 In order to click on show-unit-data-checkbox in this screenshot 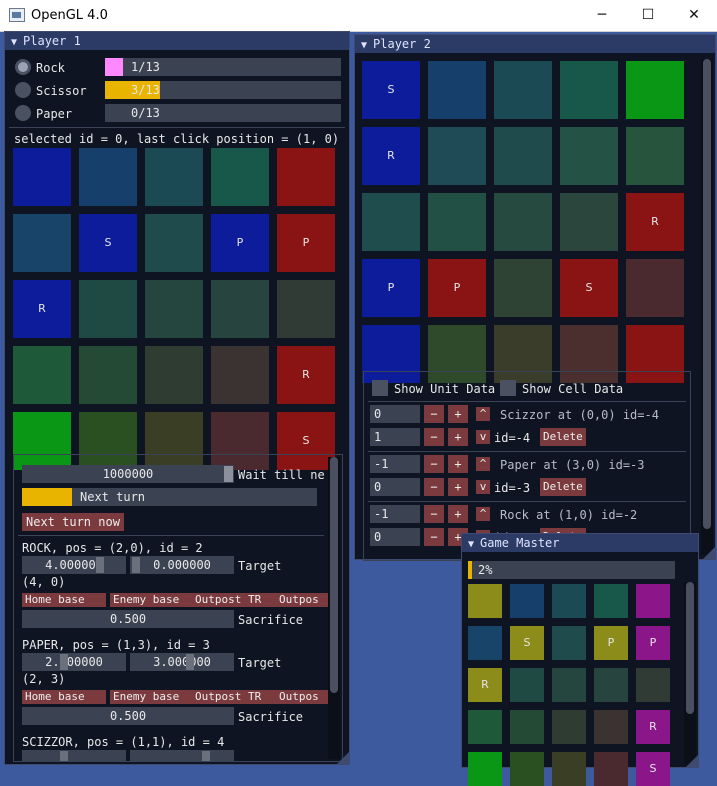, I will do `click(380, 388)`.